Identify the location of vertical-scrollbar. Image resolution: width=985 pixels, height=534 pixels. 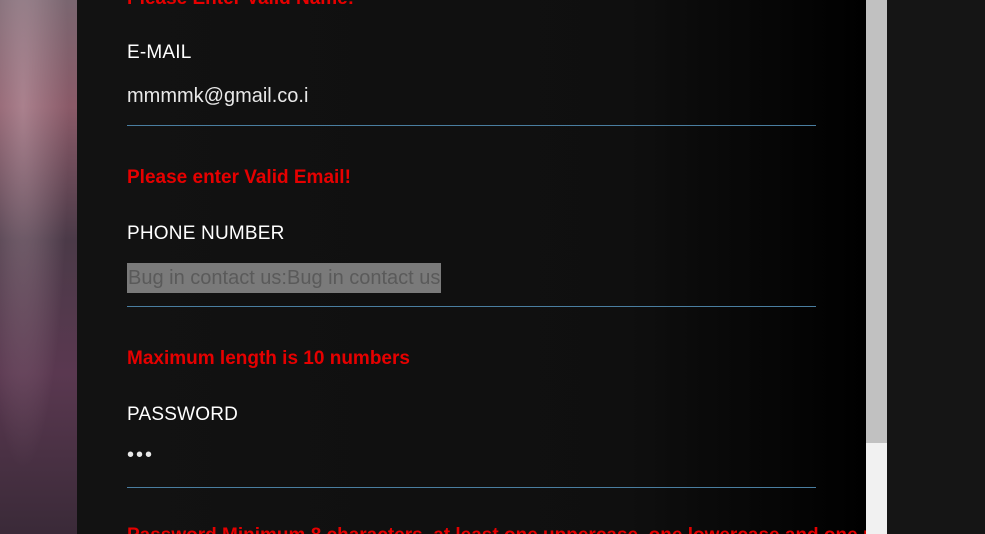
(876, 267).